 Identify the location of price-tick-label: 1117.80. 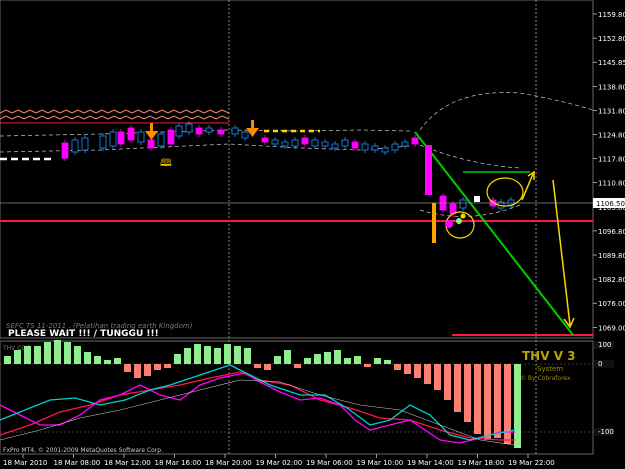
(611, 160).